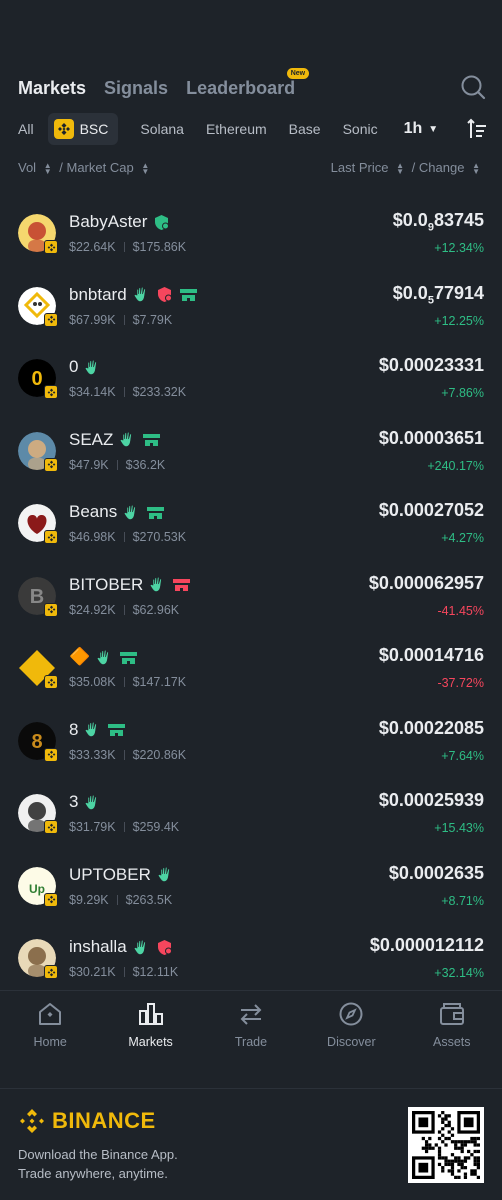 This screenshot has width=502, height=1200. What do you see at coordinates (117, 512) in the screenshot?
I see `token-name: Beans` at bounding box center [117, 512].